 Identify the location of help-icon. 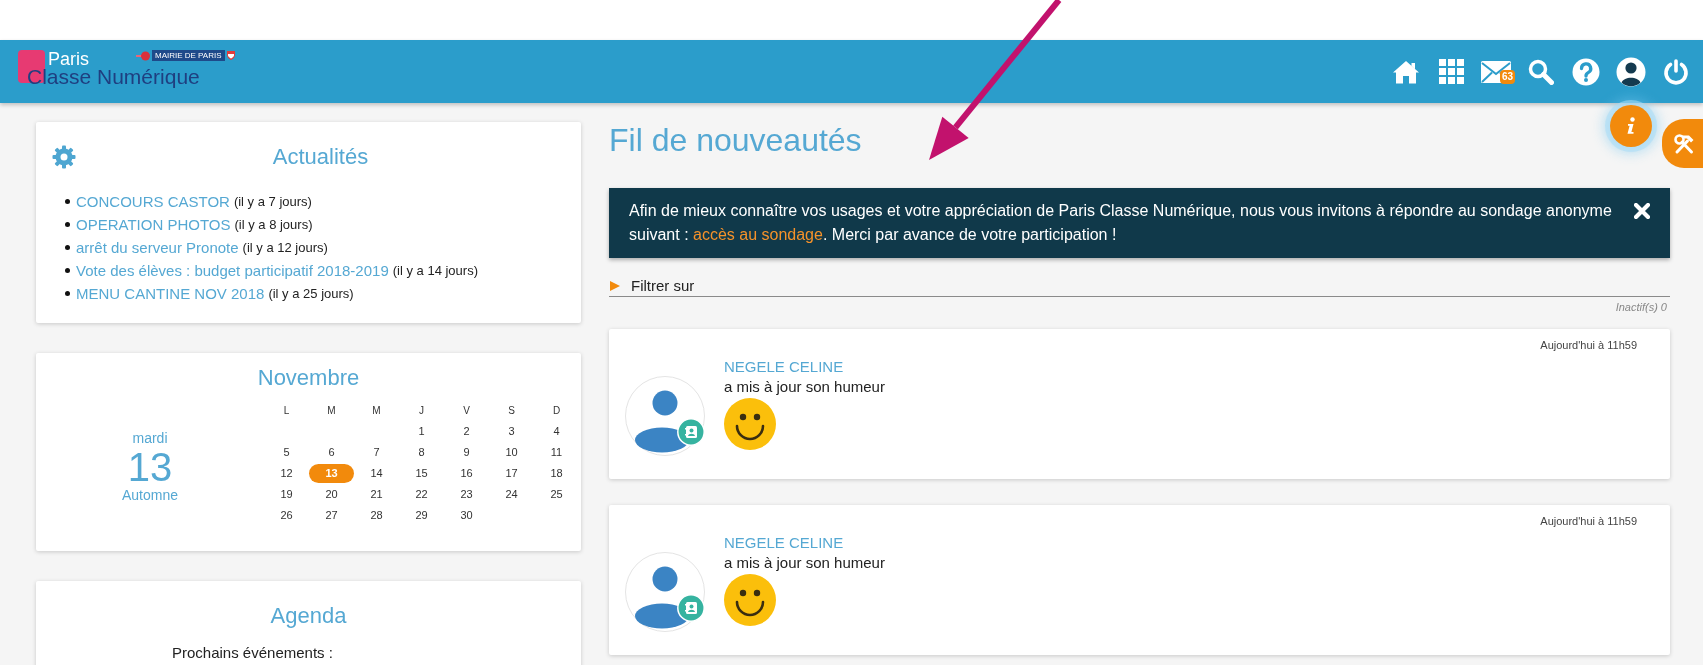
(1586, 71).